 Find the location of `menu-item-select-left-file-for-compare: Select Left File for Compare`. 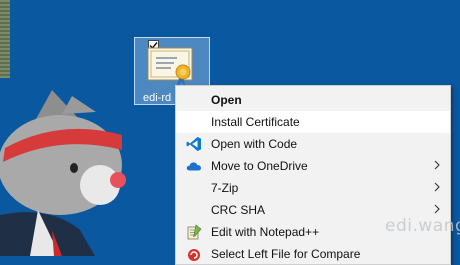

menu-item-select-left-file-for-compare: Select Left File for Compare is located at coordinates (313, 254).